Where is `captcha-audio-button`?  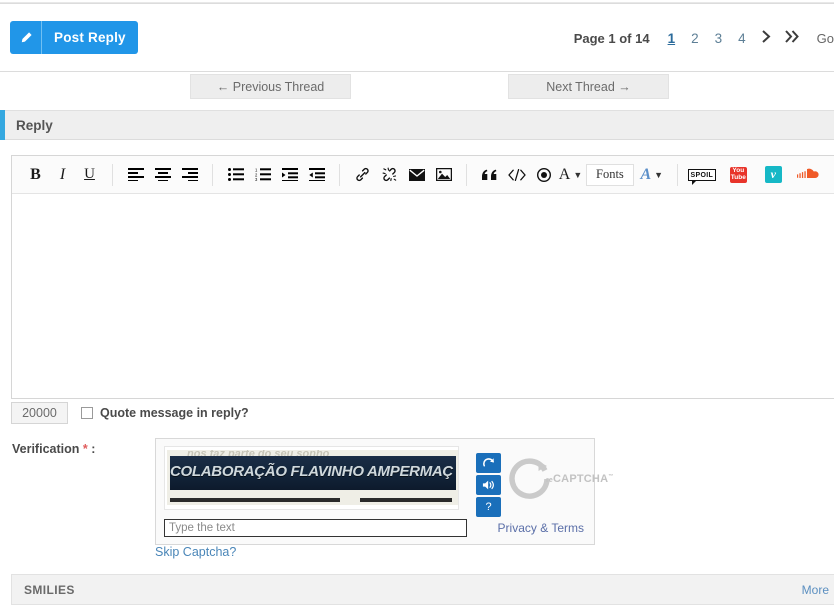
captcha-audio-button is located at coordinates (488, 485).